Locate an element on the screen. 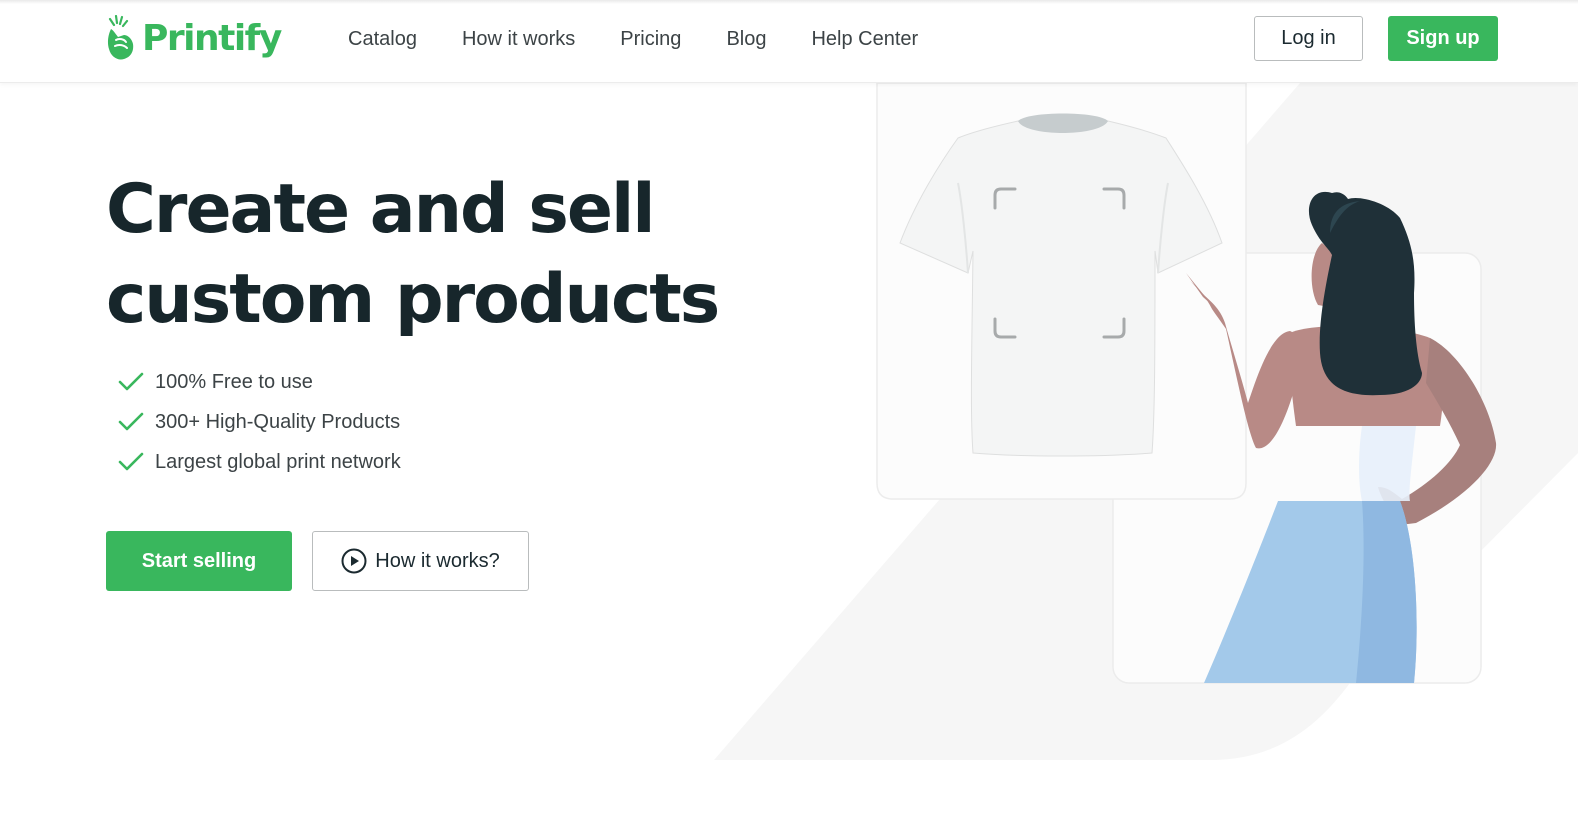 Image resolution: width=1578 pixels, height=817 pixels. nav-help-center: Help Center is located at coordinates (864, 39).